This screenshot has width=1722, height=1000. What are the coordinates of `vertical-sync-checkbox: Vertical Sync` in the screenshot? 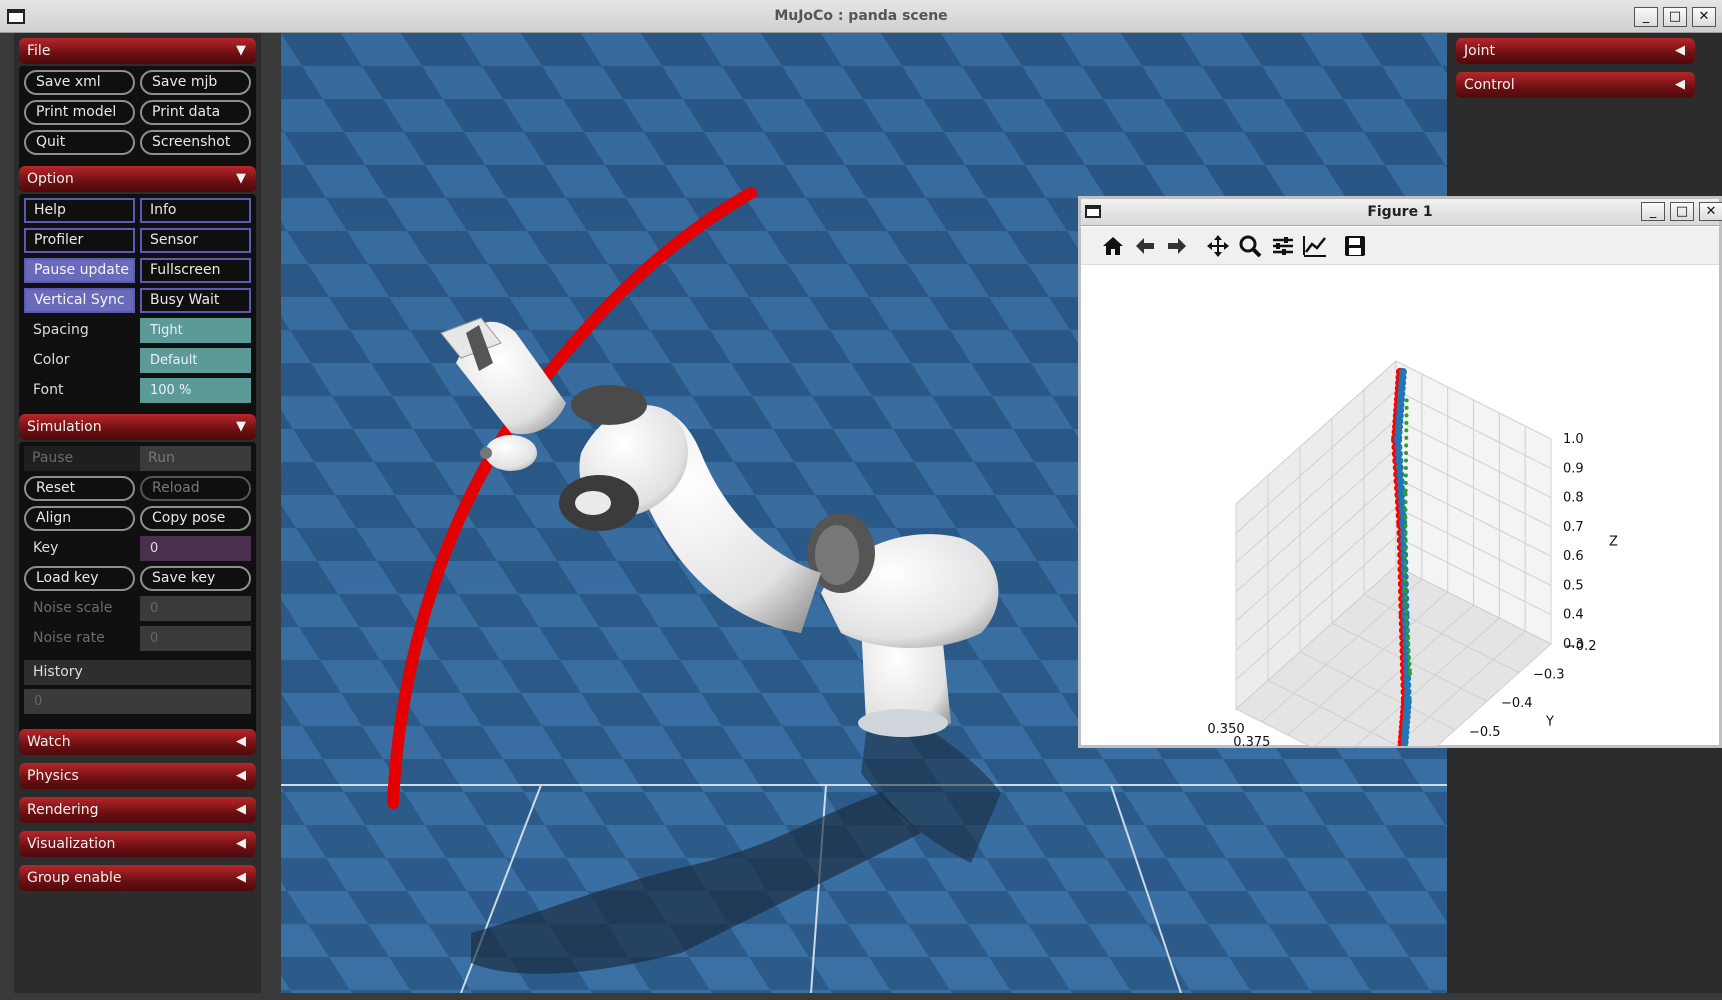 It's located at (79, 300).